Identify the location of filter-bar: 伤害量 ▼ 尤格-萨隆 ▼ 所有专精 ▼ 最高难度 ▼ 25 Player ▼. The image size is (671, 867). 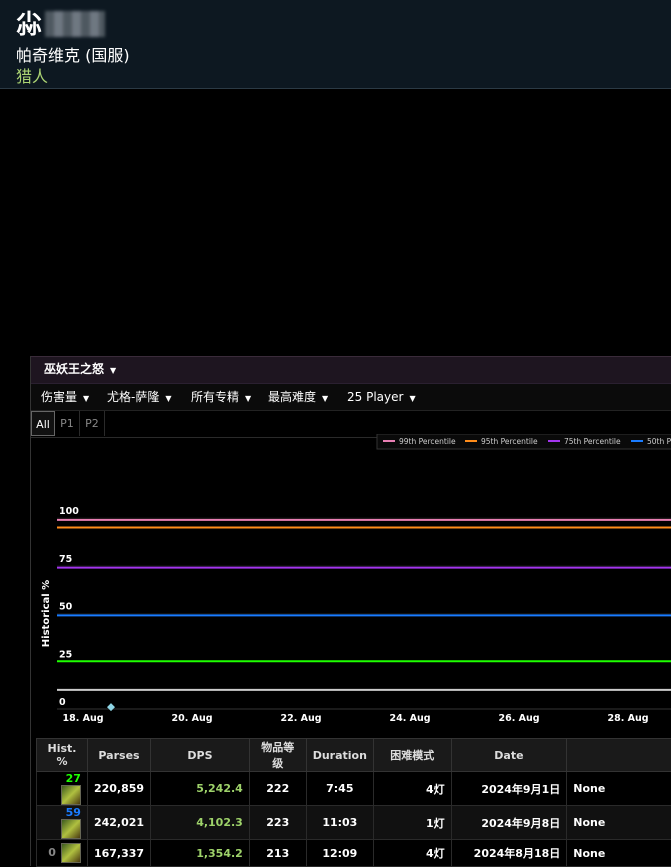
(351, 397).